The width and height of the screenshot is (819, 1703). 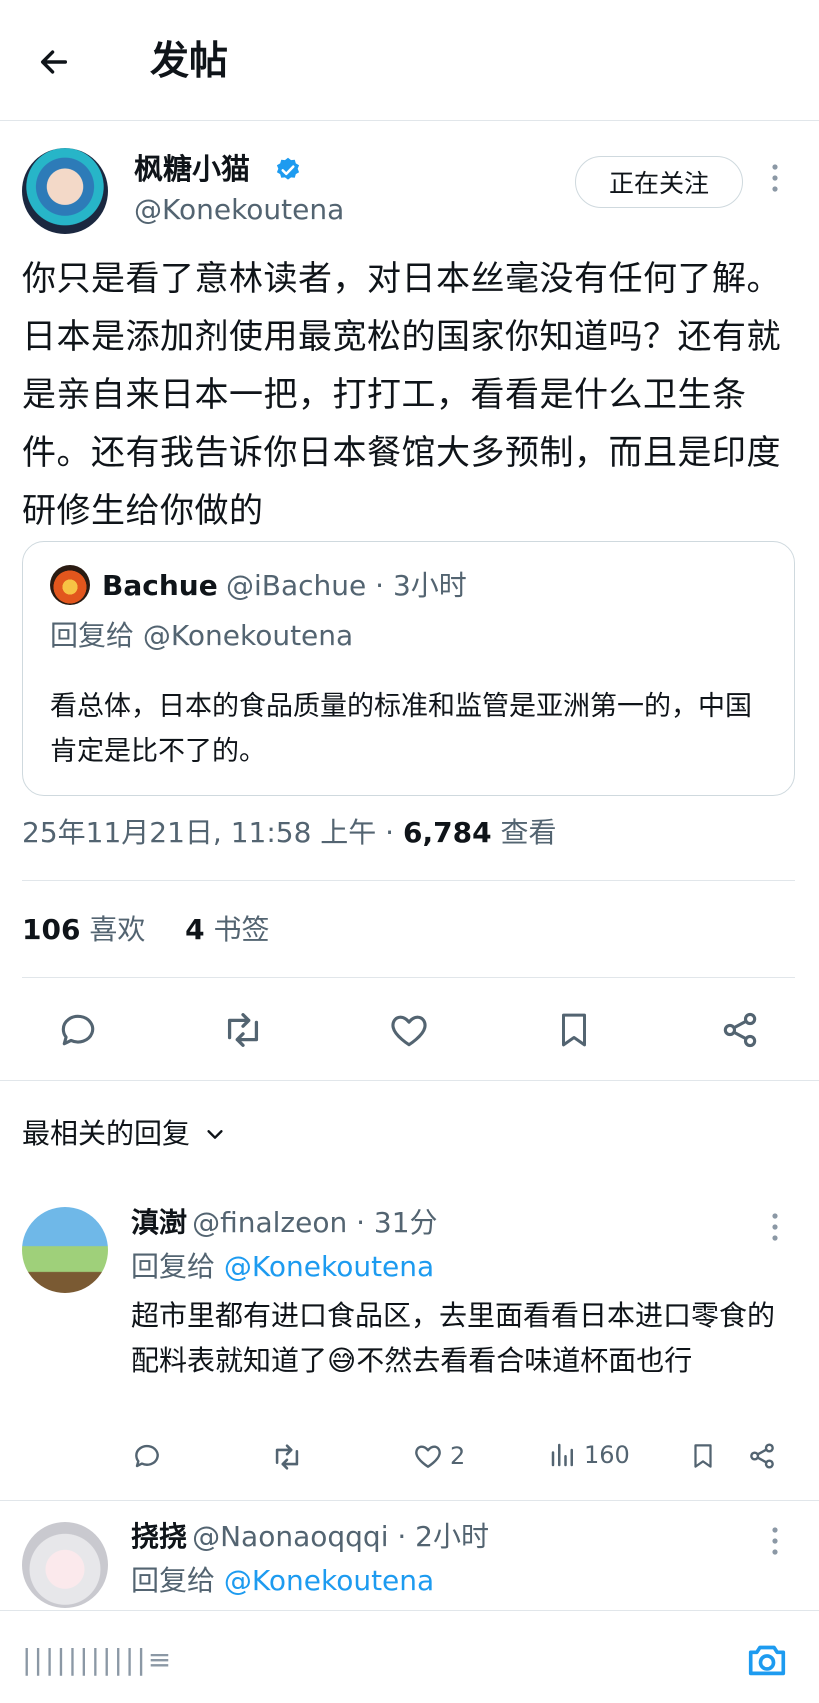 I want to click on analytics-icon, so click(x=562, y=1455).